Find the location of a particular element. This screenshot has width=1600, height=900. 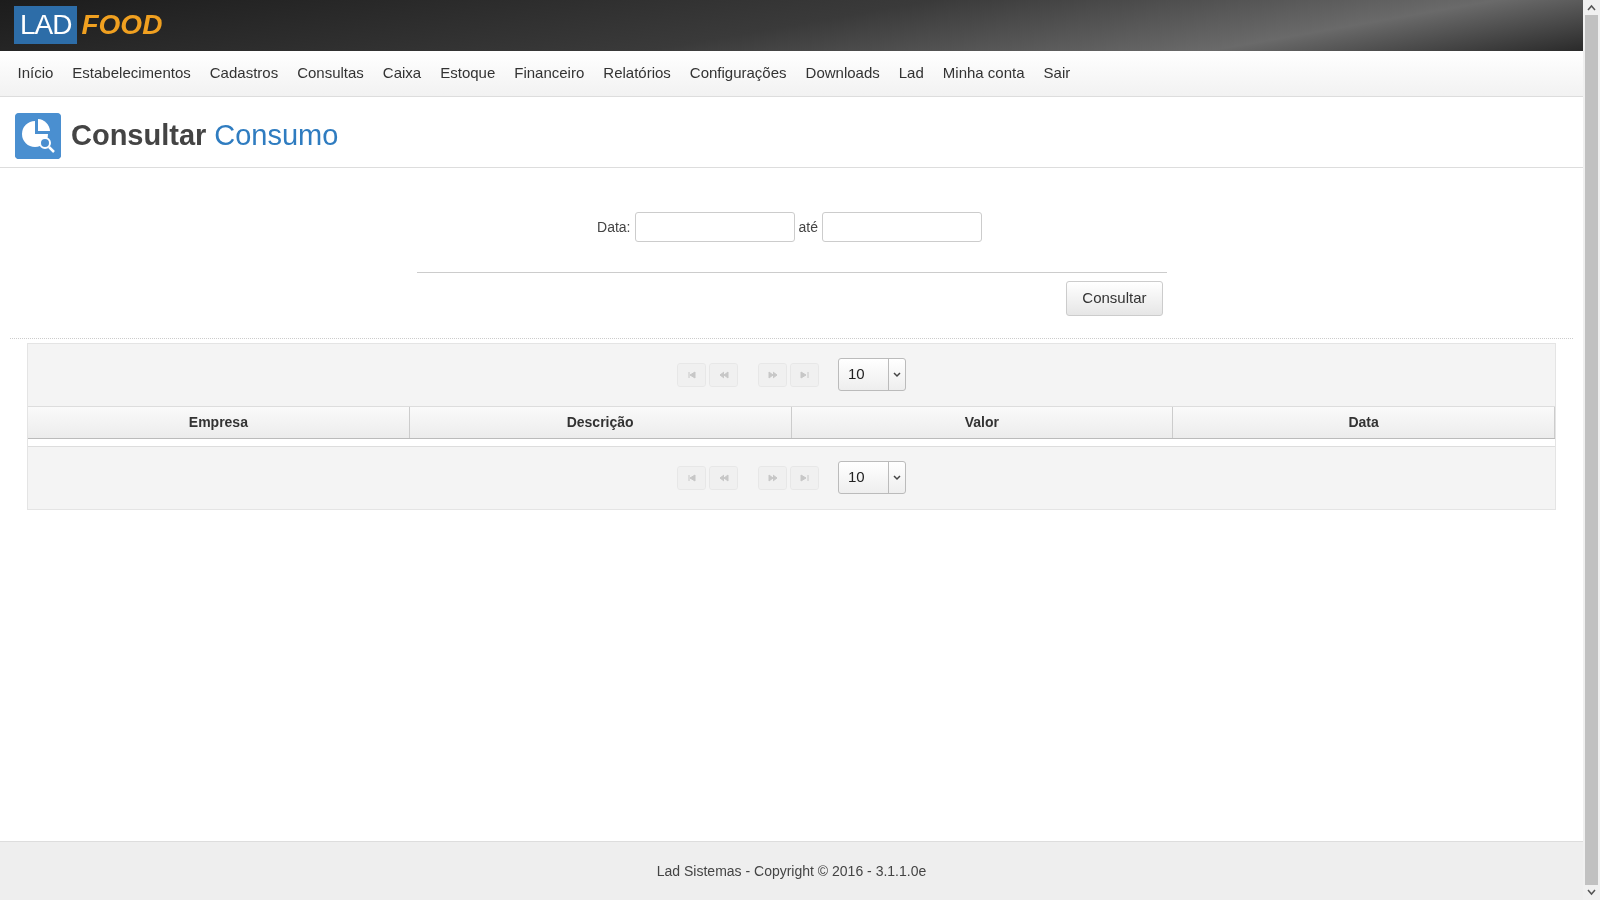

end-date-field is located at coordinates (901, 227).